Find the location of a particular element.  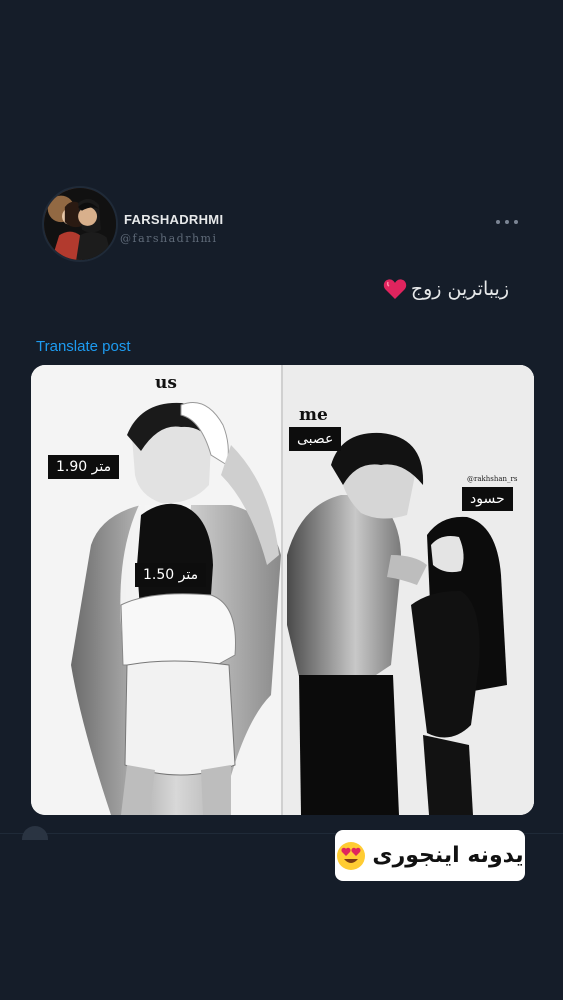

angry-label: عصبی is located at coordinates (315, 439).